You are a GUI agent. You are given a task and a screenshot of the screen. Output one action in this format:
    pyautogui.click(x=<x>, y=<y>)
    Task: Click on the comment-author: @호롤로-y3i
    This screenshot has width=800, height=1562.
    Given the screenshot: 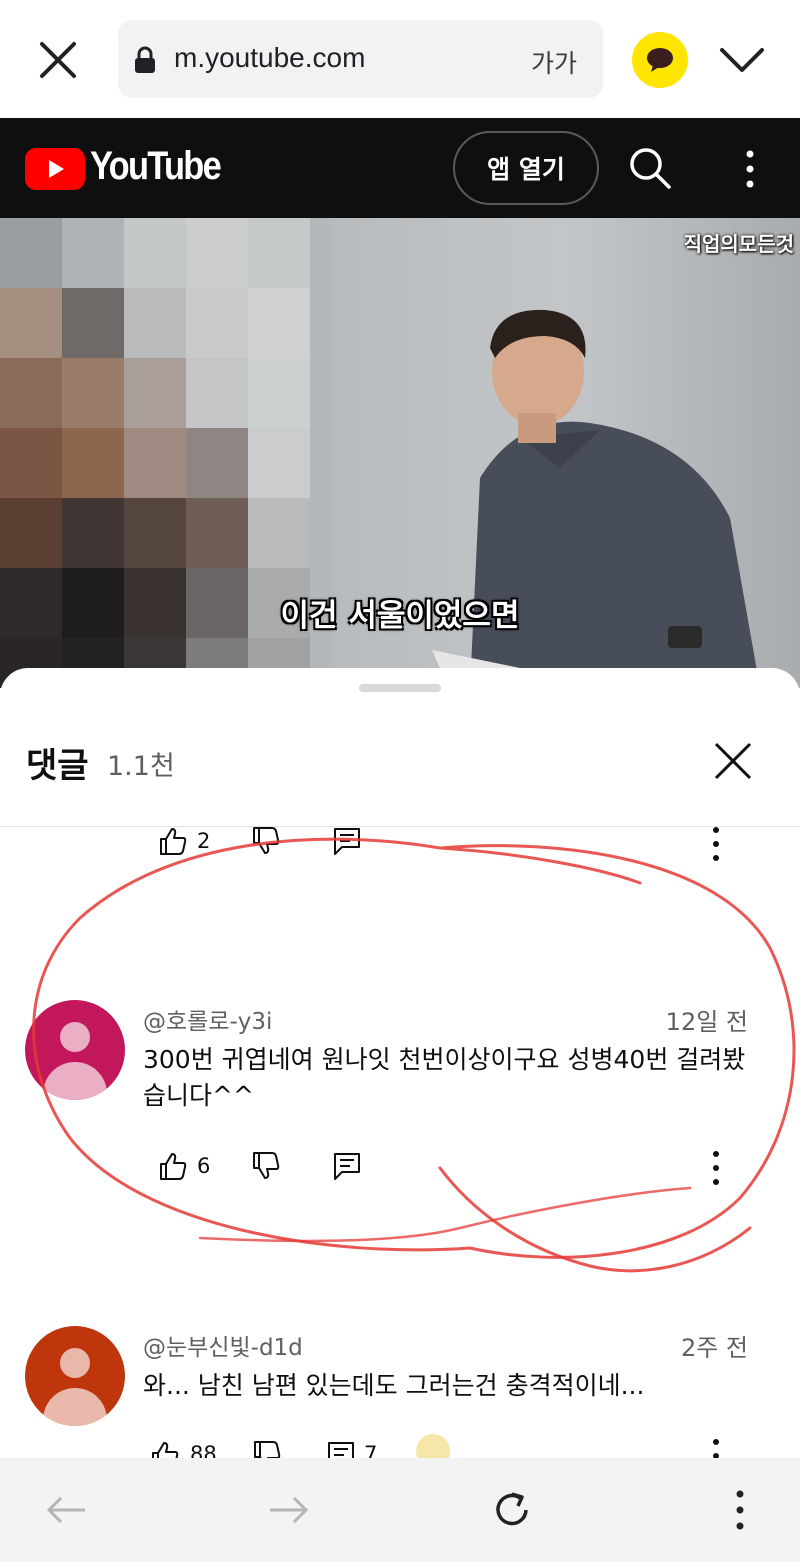 What is the action you would take?
    pyautogui.click(x=207, y=1019)
    